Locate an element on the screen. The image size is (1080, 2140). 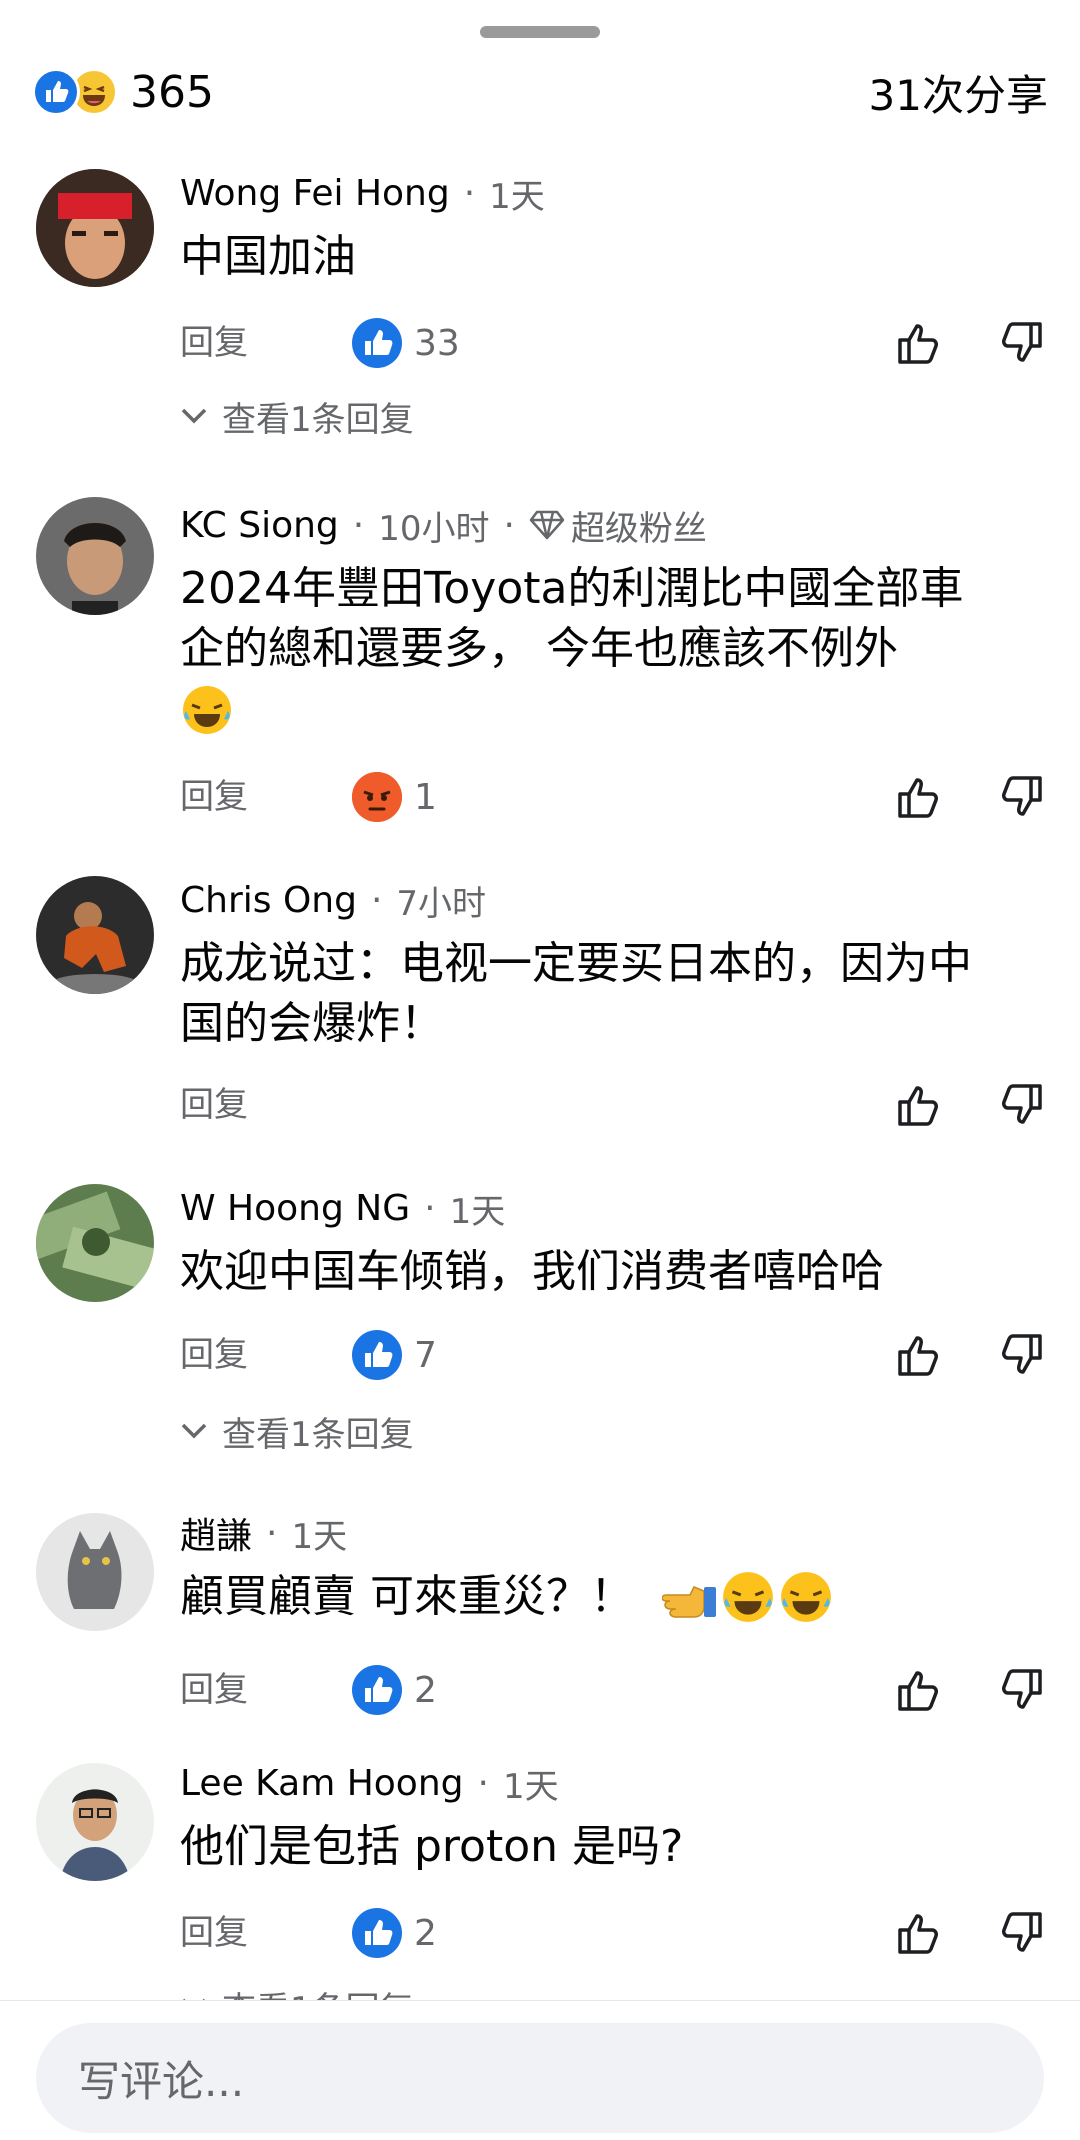
comment-author: 趙謙 is located at coordinates (216, 1533).